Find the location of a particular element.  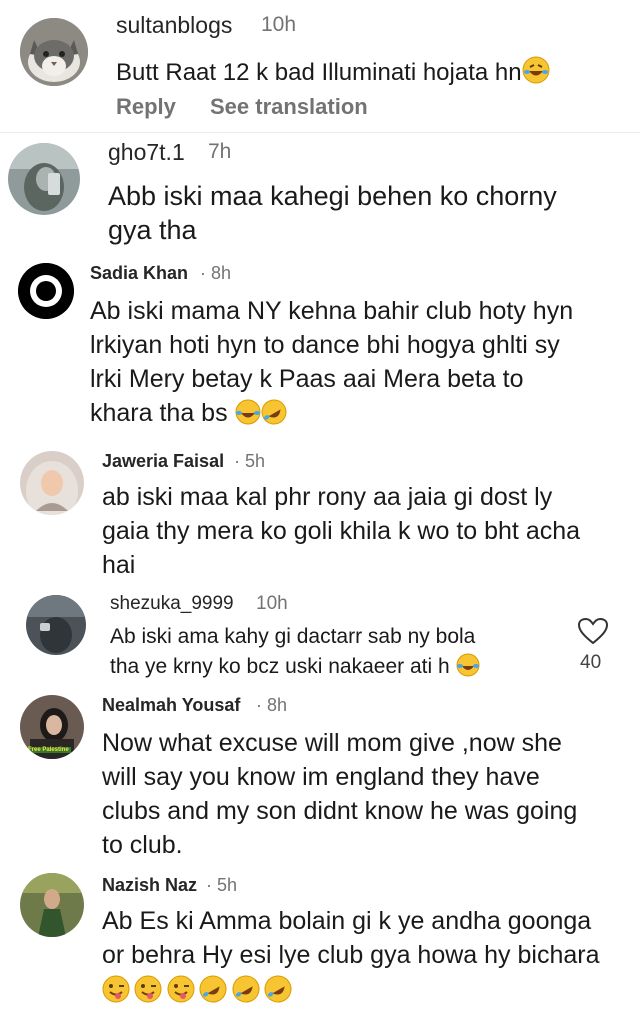

heart-icon is located at coordinates (593, 631).